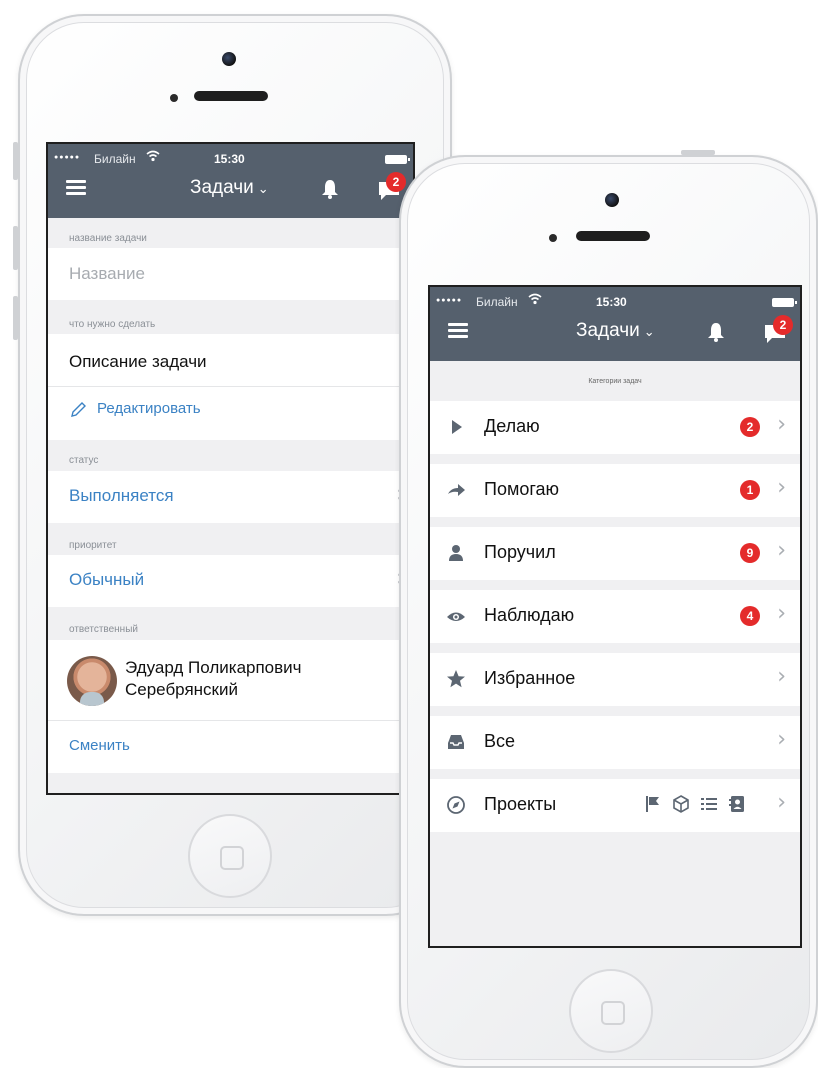 This screenshot has height=1068, width=818. I want to click on count-badge: 4, so click(750, 616).